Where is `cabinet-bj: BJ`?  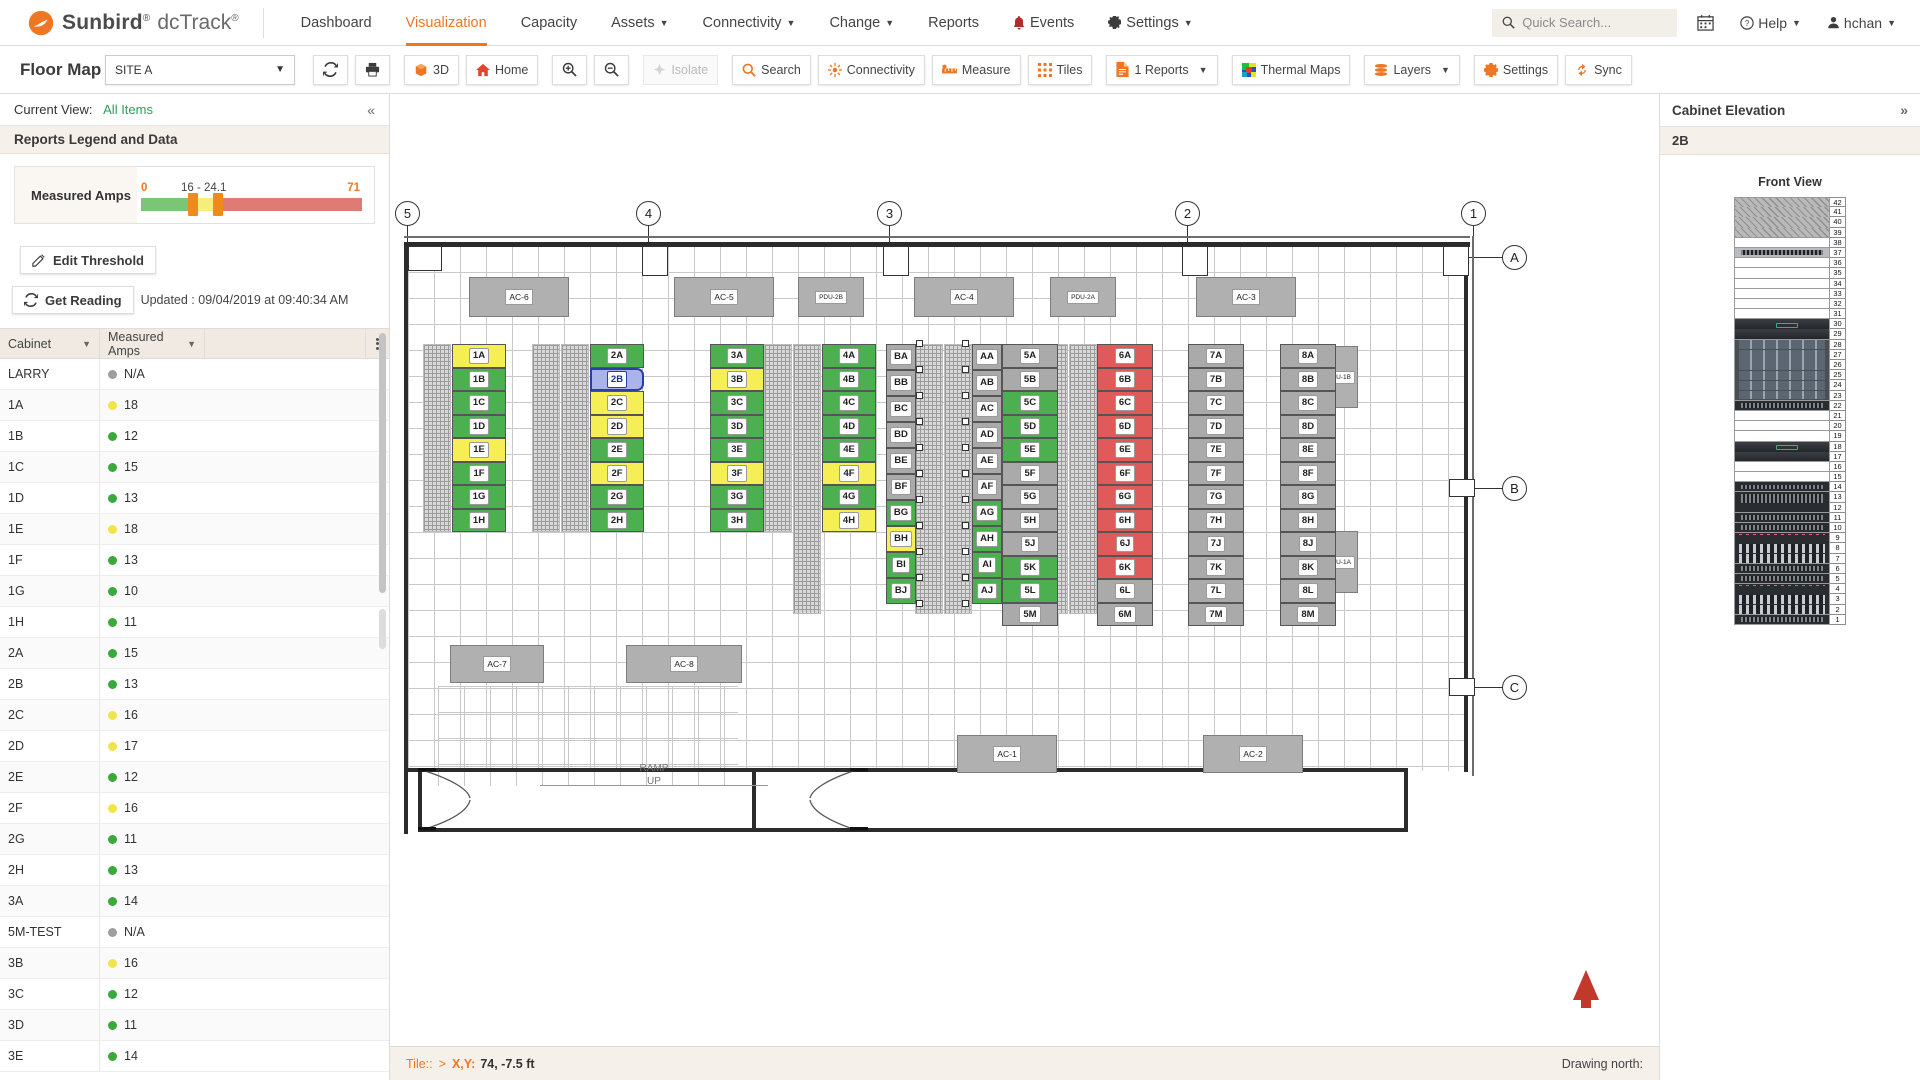 cabinet-bj: BJ is located at coordinates (901, 591).